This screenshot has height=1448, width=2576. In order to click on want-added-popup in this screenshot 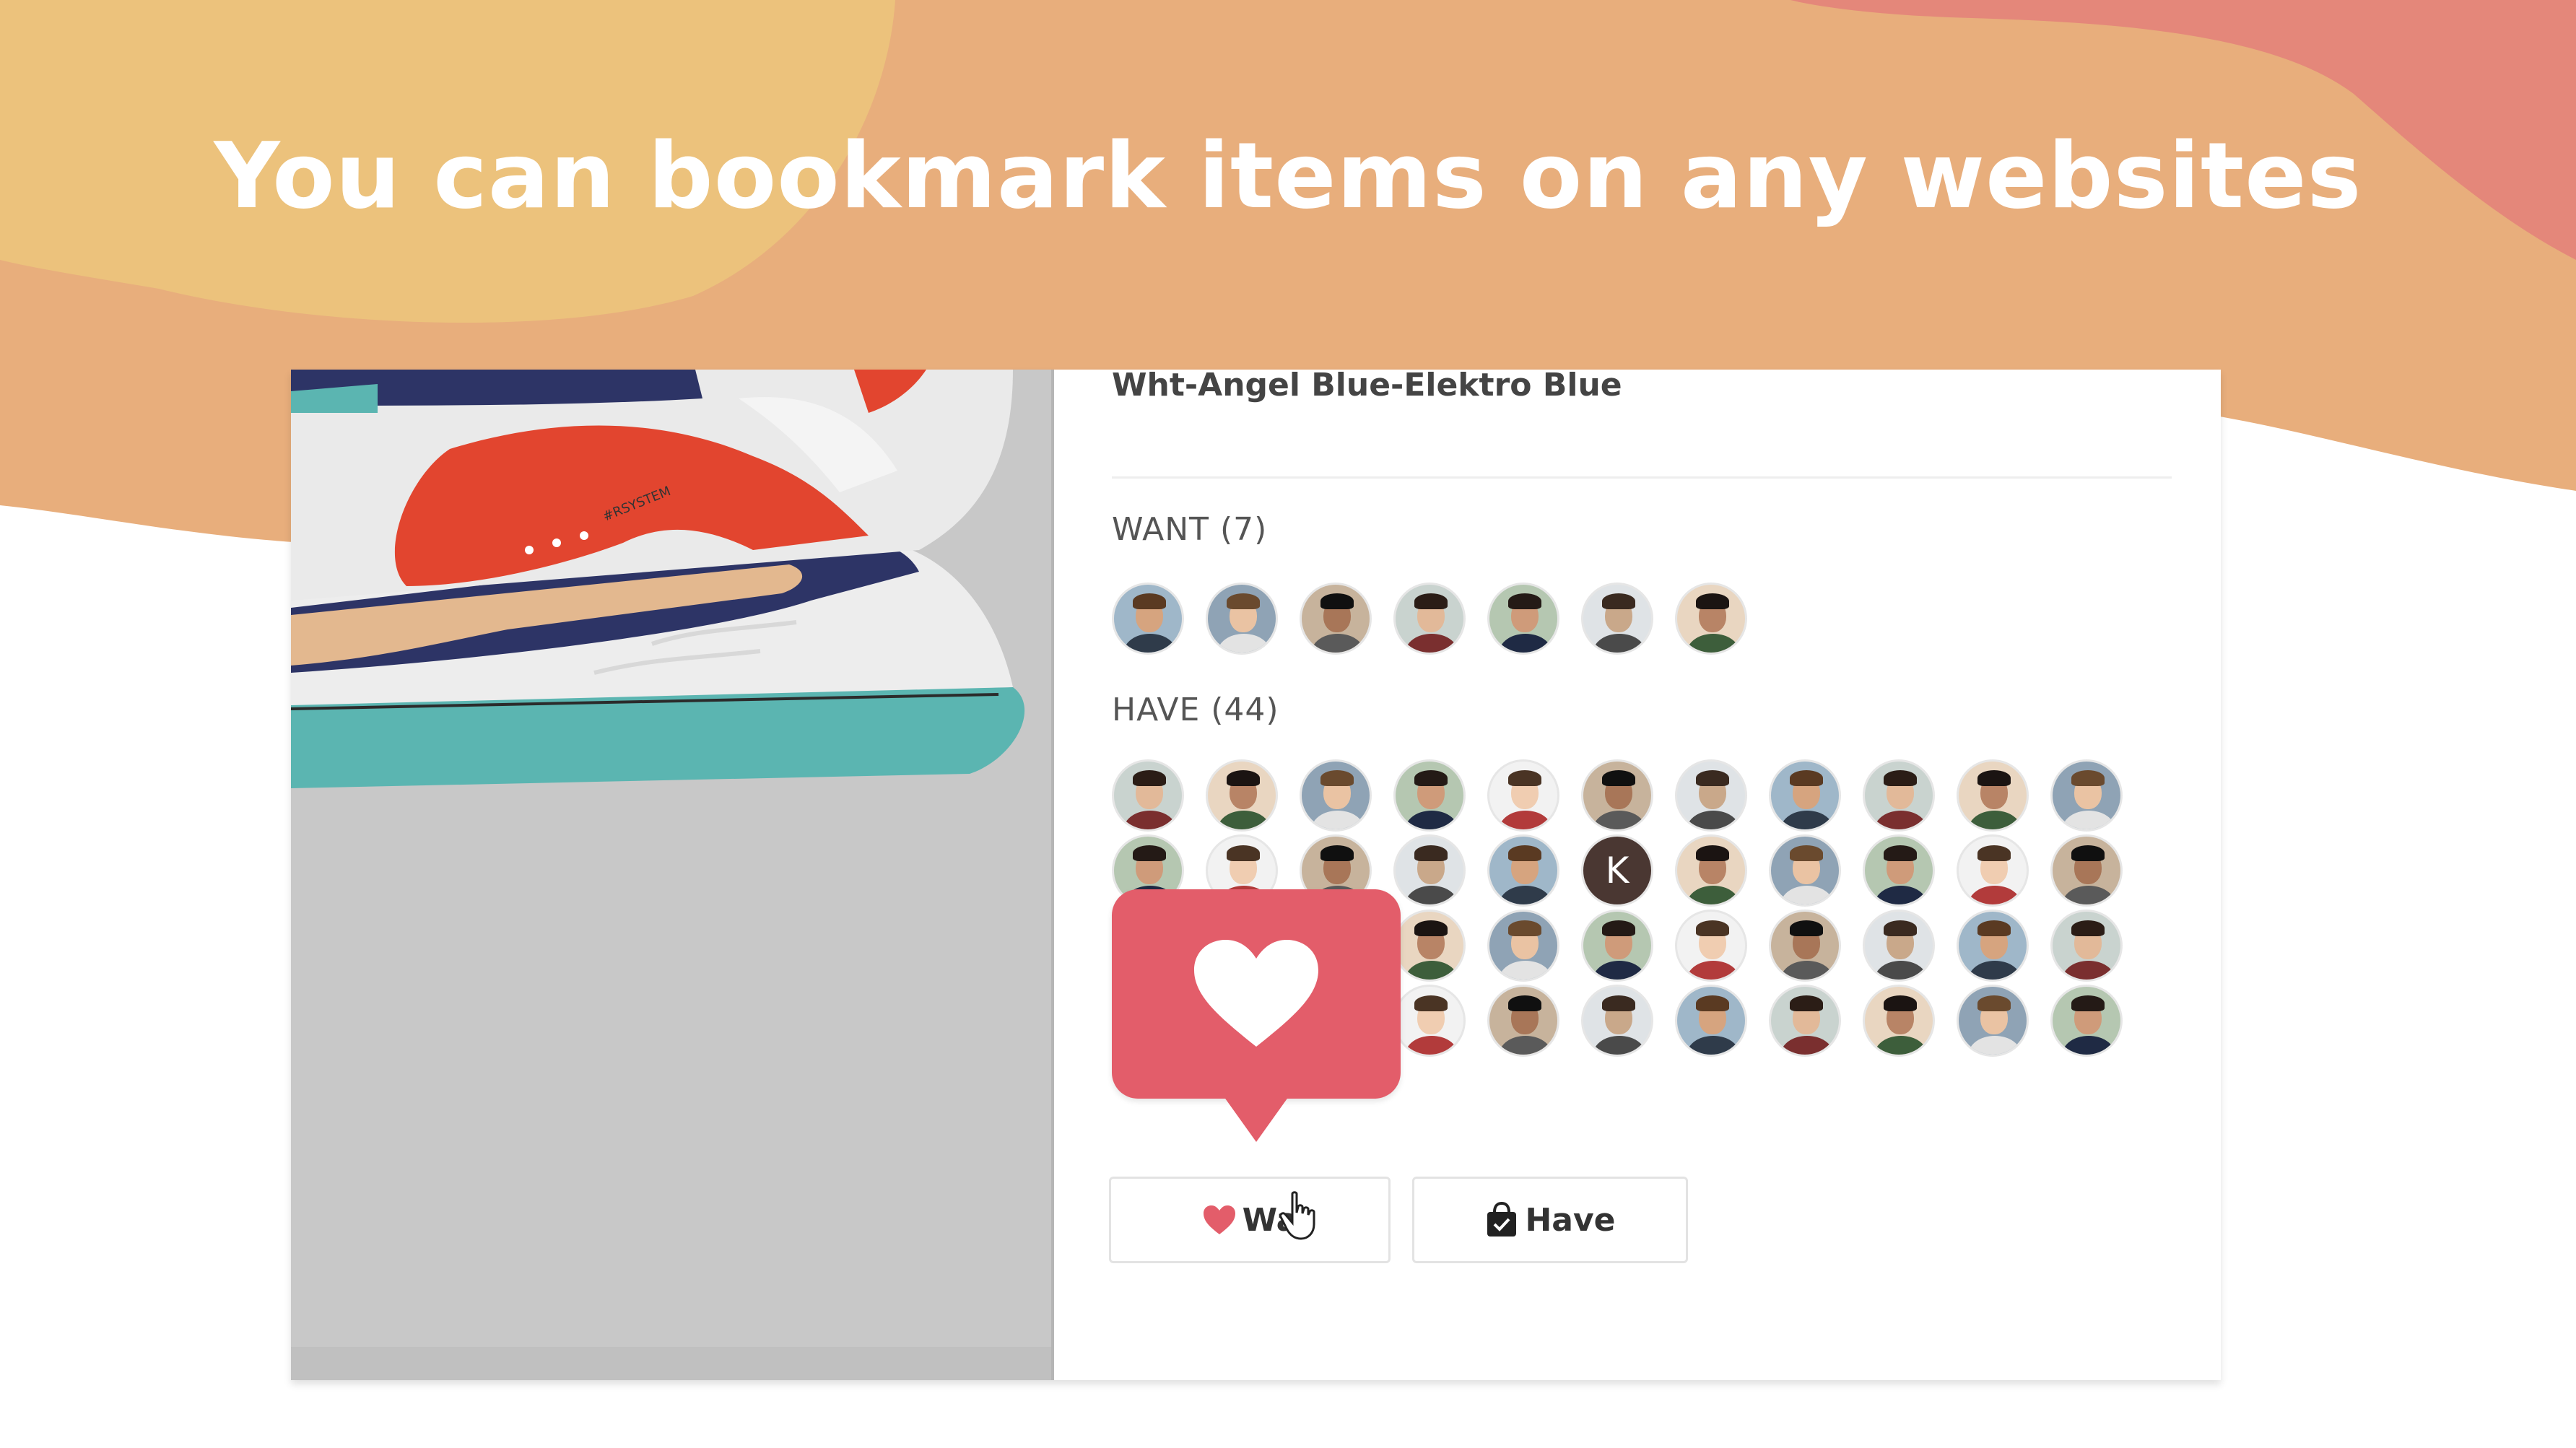, I will do `click(1256, 1016)`.